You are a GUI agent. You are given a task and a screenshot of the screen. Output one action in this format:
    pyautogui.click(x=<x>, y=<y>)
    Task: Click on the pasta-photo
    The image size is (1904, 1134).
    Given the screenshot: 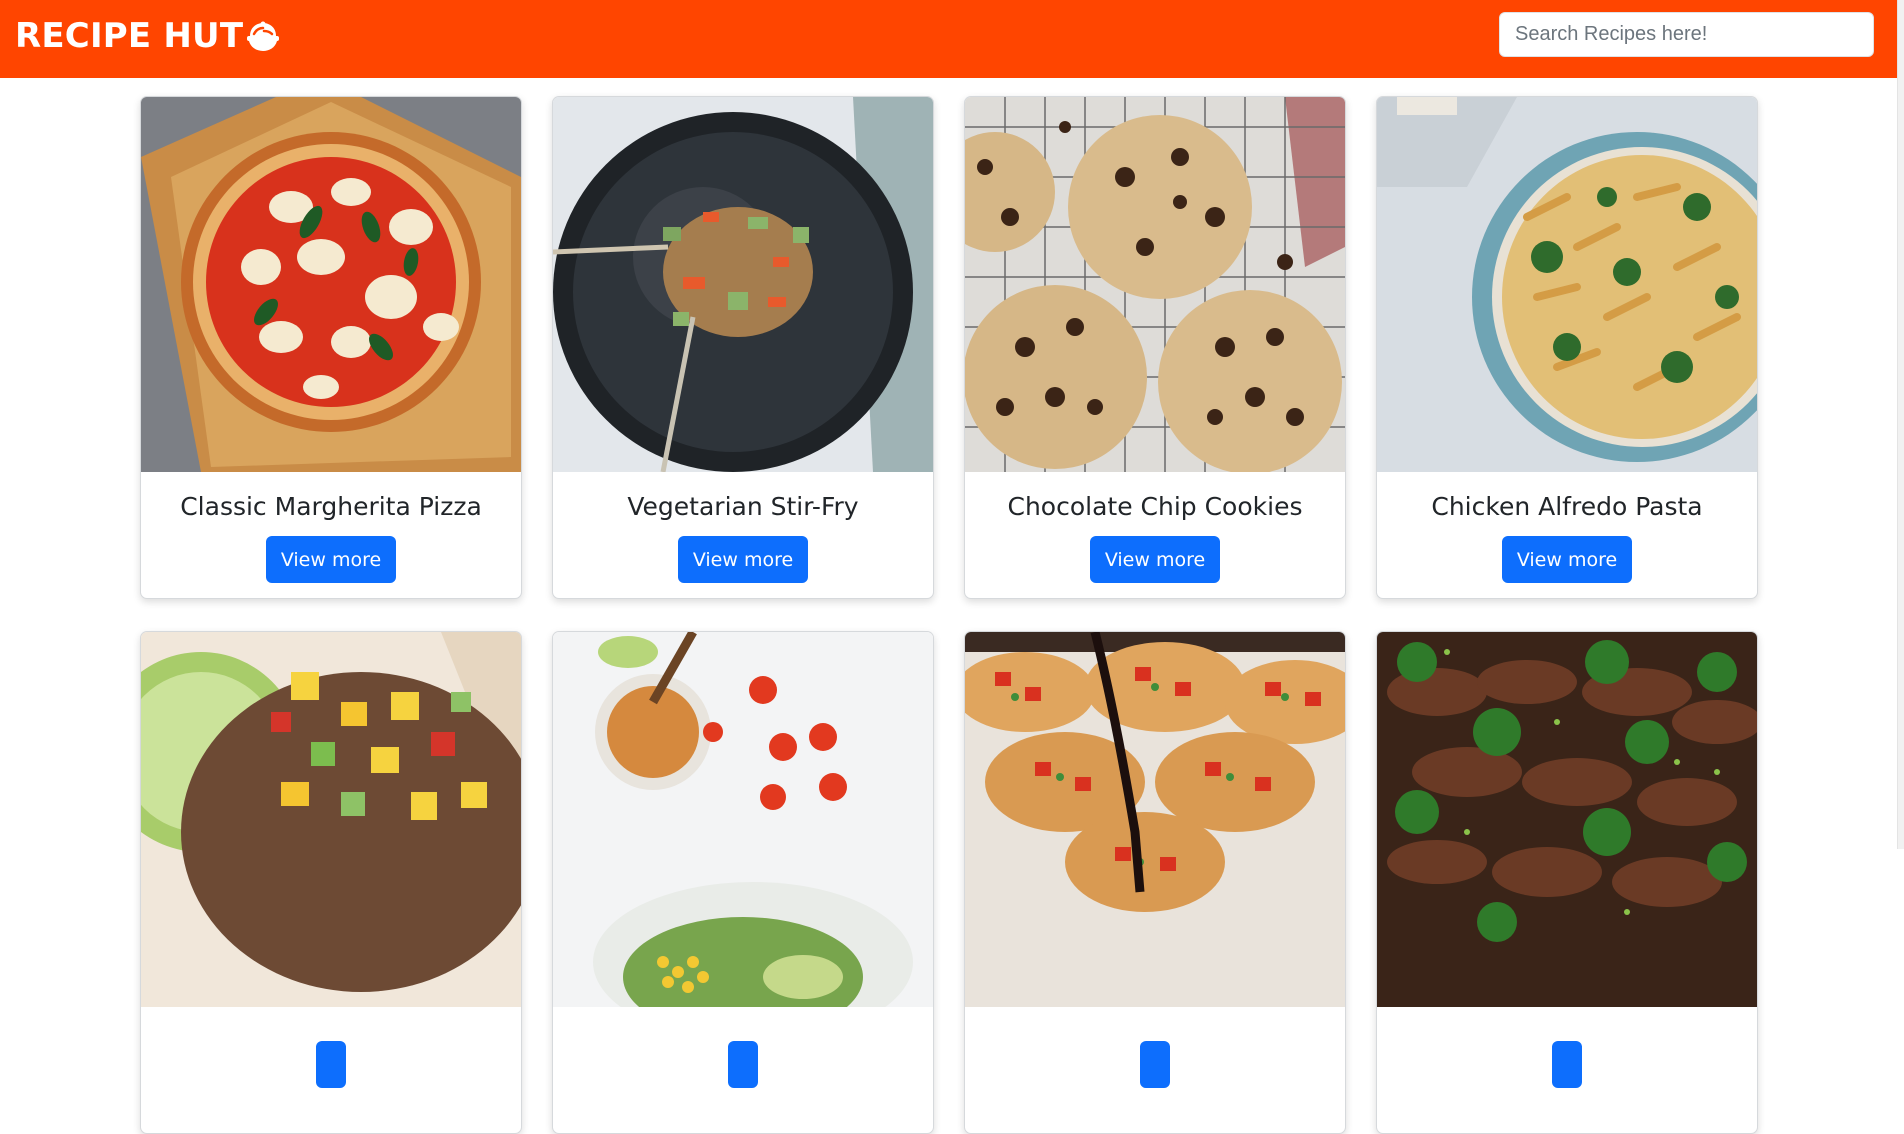 What is the action you would take?
    pyautogui.click(x=1567, y=284)
    